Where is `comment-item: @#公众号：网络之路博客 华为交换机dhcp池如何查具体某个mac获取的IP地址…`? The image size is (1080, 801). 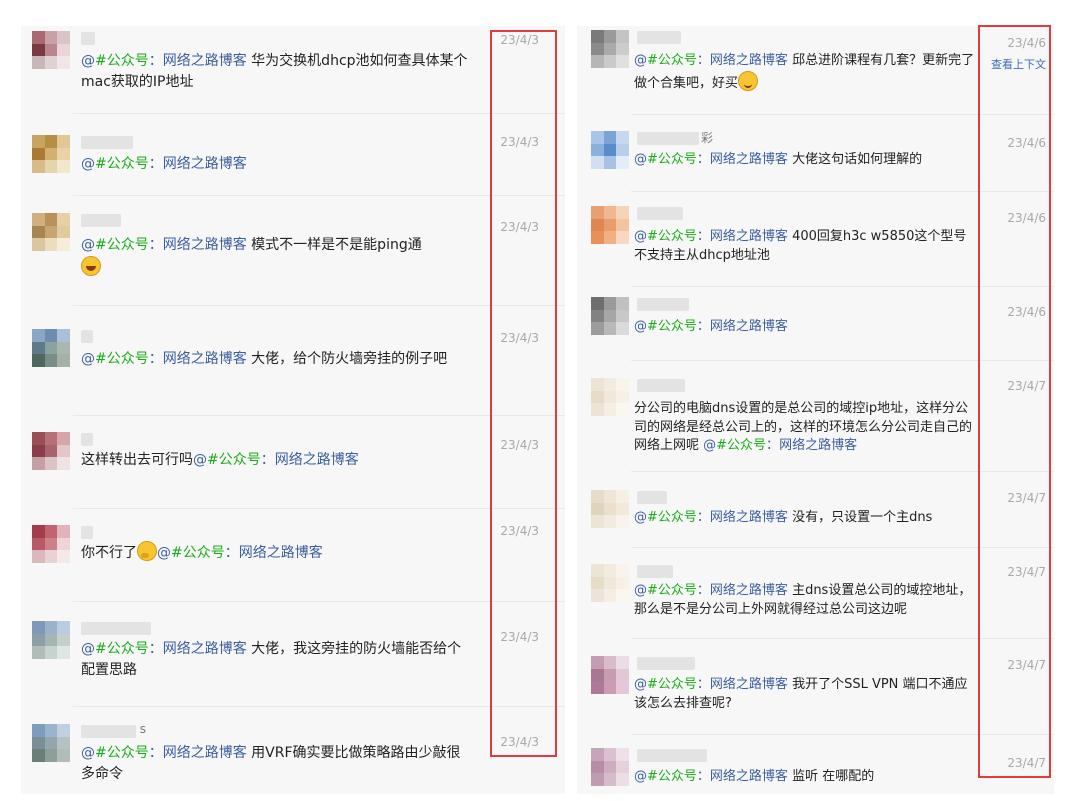 comment-item: @#公众号：网络之路博客 华为交换机dhcp池如何查具体某个mac获取的IP地址… is located at coordinates (293, 69).